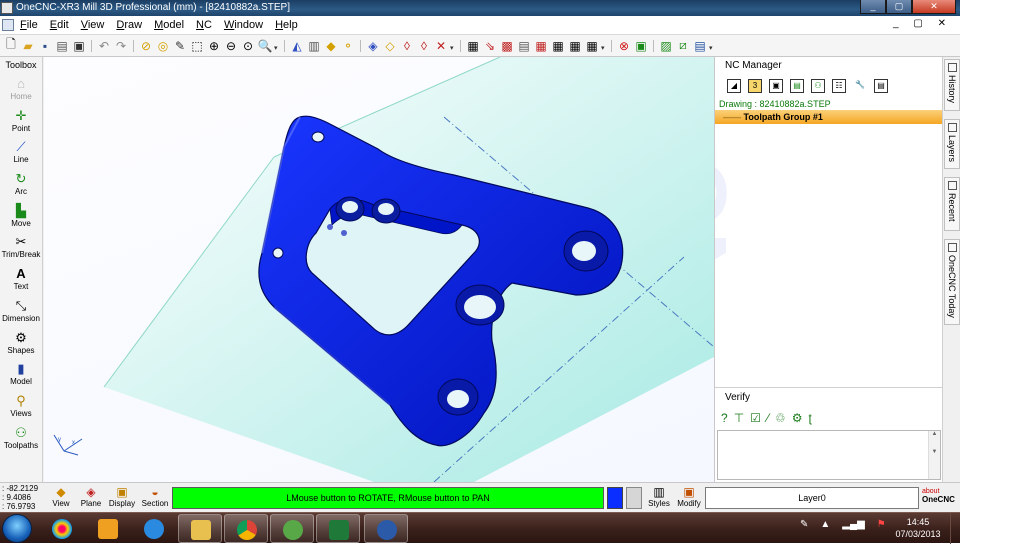 Image resolution: width=1024 pixels, height=544 pixels. What do you see at coordinates (575, 46) in the screenshot?
I see `tile-horizontal-icon: ▦` at bounding box center [575, 46].